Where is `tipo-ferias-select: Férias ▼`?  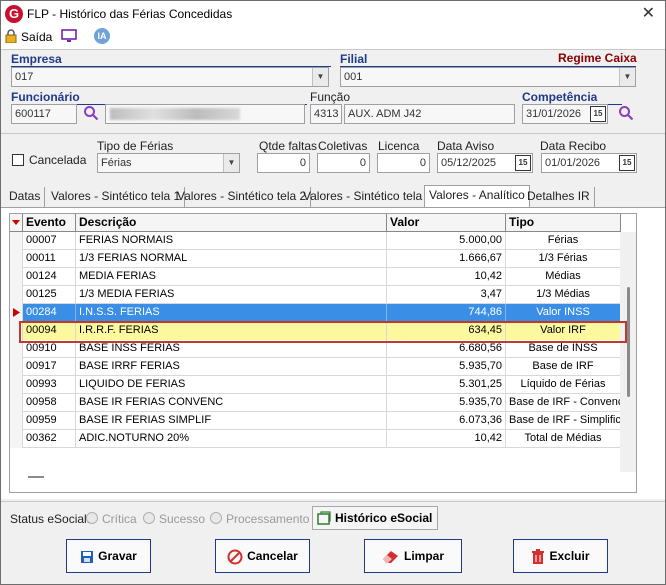
tipo-ferias-select: Férias ▼ is located at coordinates (168, 163).